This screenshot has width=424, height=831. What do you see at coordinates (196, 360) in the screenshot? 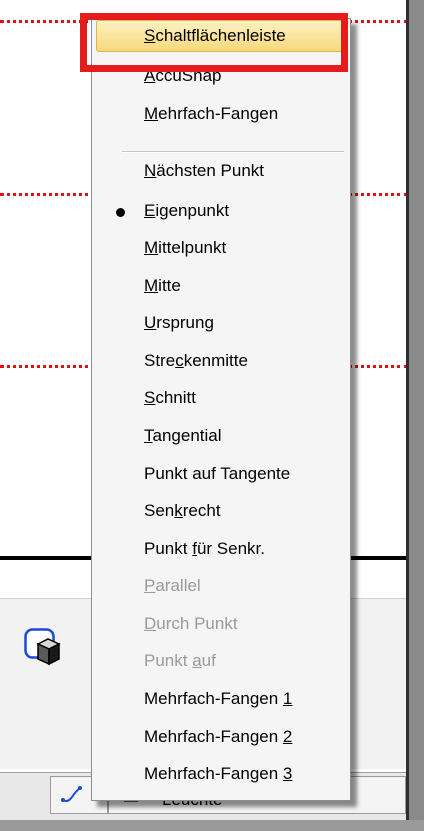
I see `menu-item-label: Streckenmitte` at bounding box center [196, 360].